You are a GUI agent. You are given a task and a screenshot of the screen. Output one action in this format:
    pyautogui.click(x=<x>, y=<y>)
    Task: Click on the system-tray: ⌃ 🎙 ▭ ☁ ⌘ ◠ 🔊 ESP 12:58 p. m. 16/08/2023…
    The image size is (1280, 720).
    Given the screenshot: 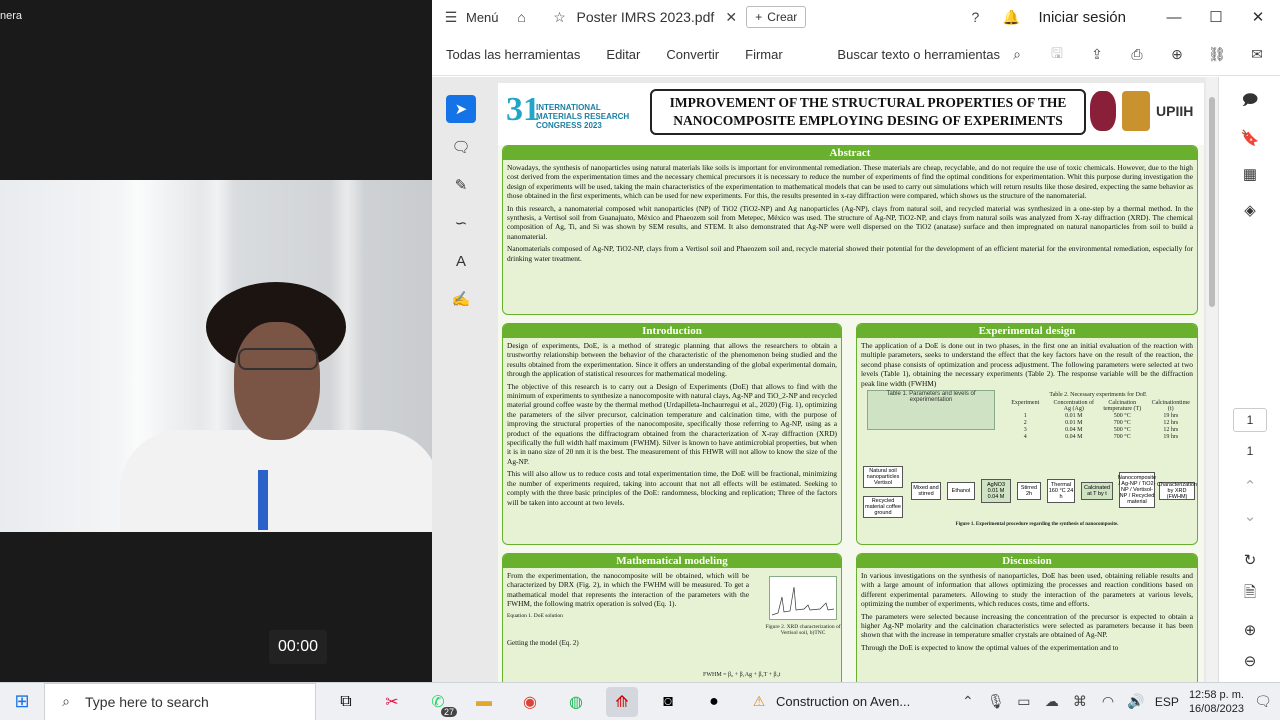 What is the action you would take?
    pyautogui.click(x=1119, y=702)
    